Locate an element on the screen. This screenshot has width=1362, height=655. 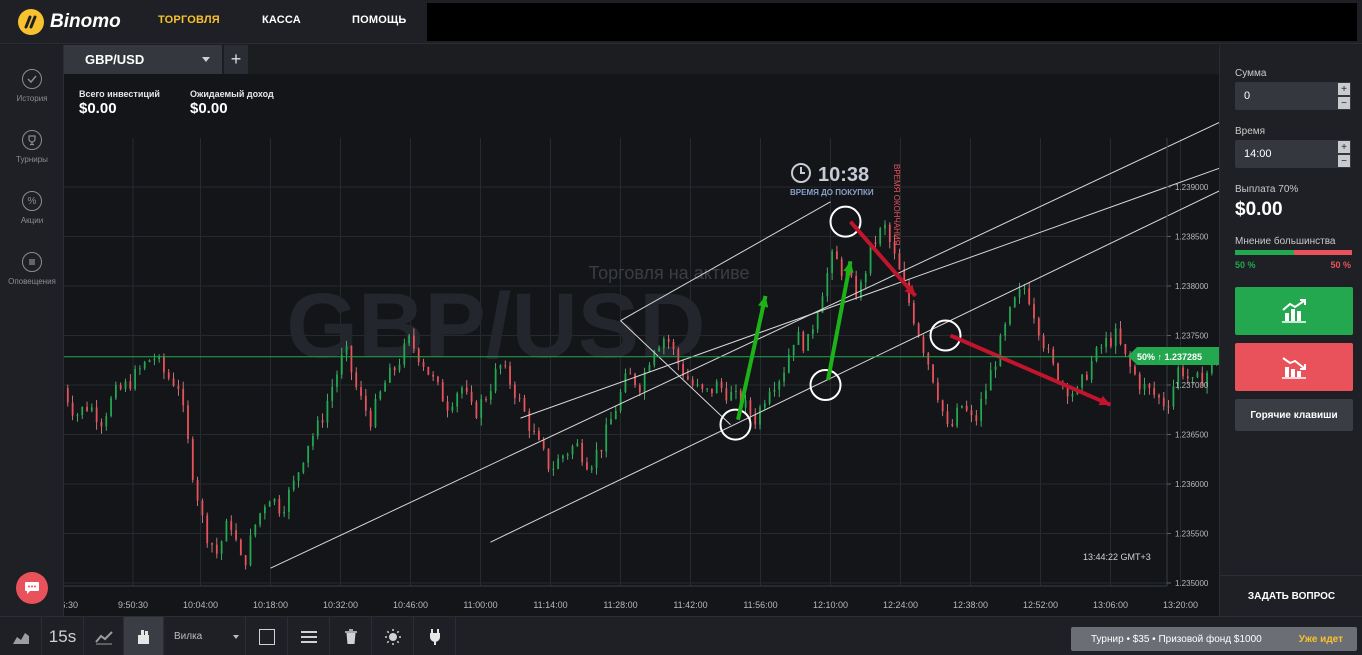
sum-increase-button: + is located at coordinates (1344, 89).